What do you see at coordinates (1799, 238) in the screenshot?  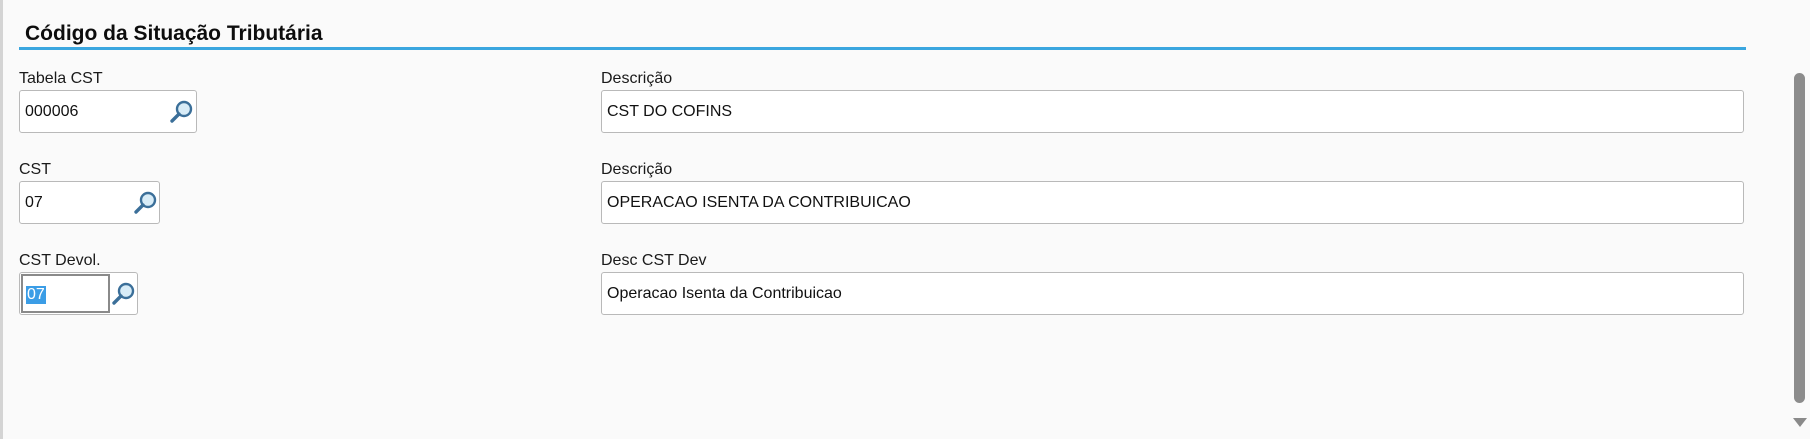 I see `vertical-scrollbar` at bounding box center [1799, 238].